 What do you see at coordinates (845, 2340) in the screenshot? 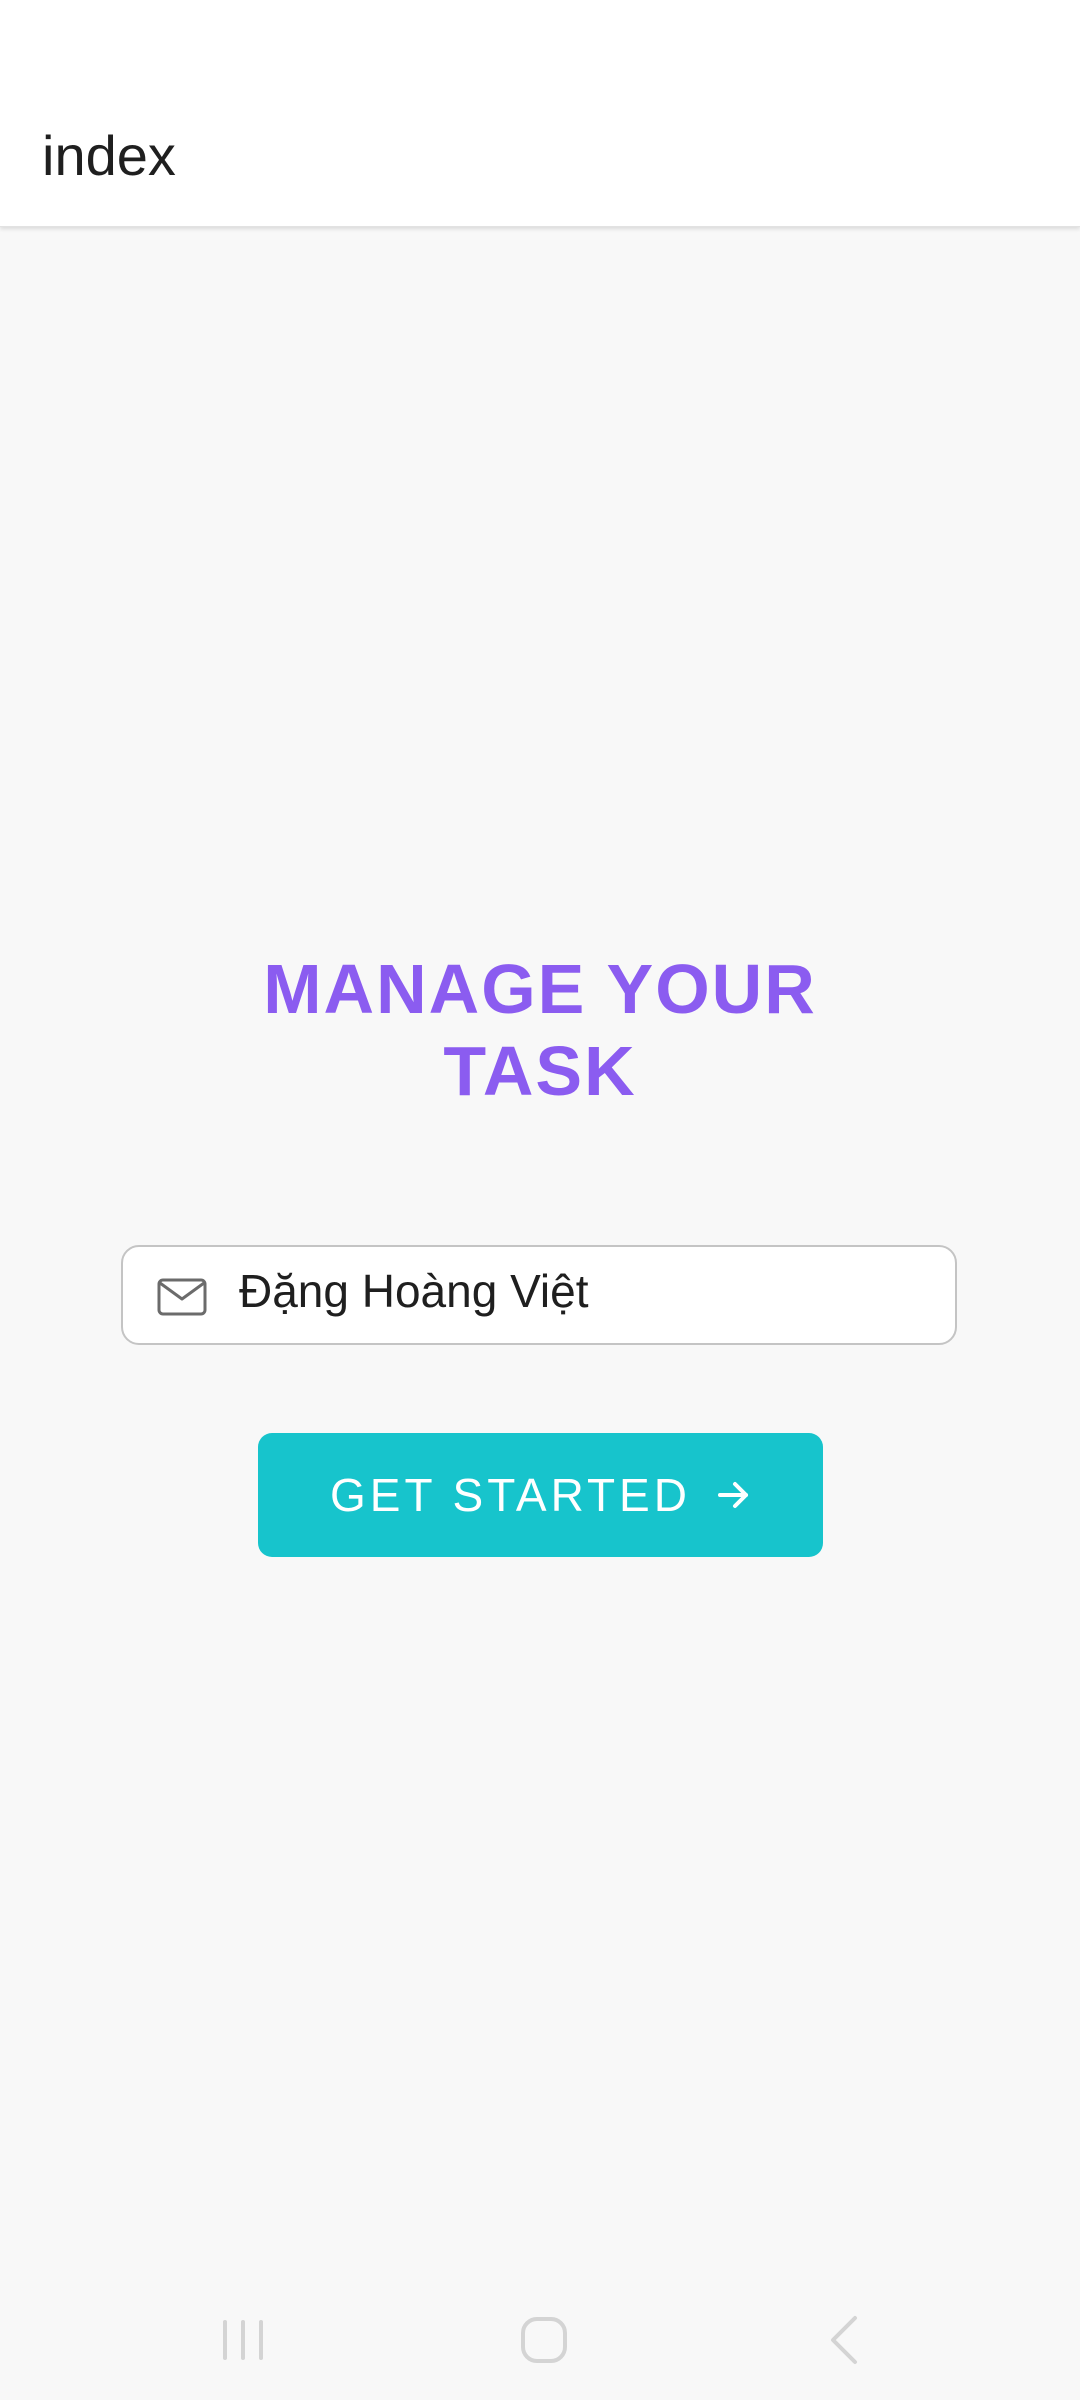
I see `back-icon` at bounding box center [845, 2340].